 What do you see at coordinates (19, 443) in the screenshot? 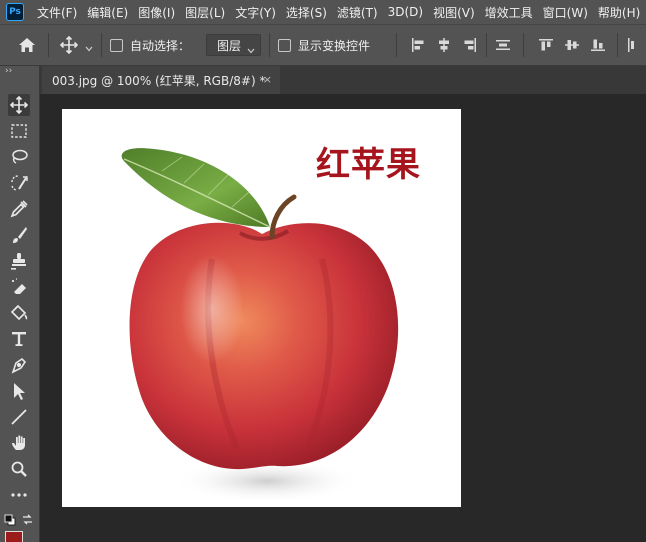
I see `hand-tool-icon` at bounding box center [19, 443].